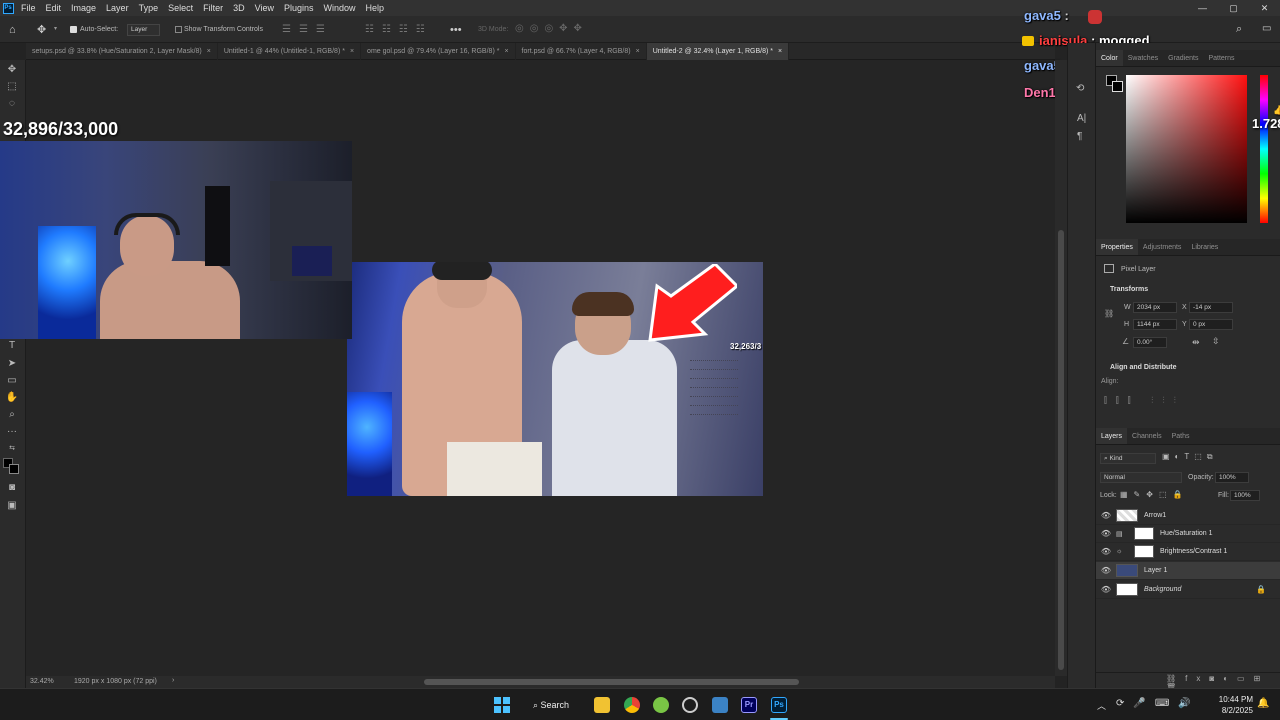  I want to click on lock-icons: ▦✎✥⬚🔒, so click(1154, 494).